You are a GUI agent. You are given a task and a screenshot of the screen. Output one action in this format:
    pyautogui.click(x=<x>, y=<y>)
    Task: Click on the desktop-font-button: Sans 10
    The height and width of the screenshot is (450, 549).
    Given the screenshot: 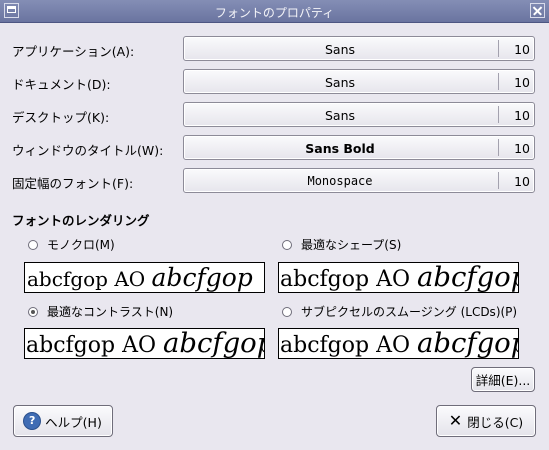 What is the action you would take?
    pyautogui.click(x=359, y=114)
    